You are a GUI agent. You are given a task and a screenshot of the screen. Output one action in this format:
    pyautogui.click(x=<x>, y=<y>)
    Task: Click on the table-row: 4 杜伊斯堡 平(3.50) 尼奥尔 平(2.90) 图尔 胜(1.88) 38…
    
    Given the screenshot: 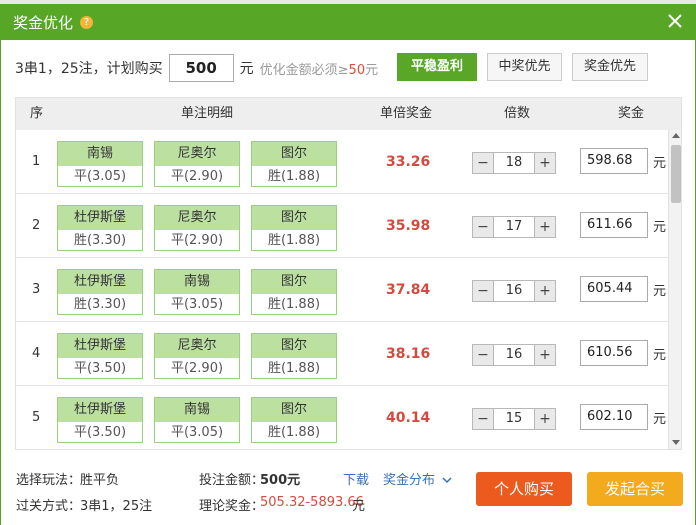 What is the action you would take?
    pyautogui.click(x=342, y=354)
    